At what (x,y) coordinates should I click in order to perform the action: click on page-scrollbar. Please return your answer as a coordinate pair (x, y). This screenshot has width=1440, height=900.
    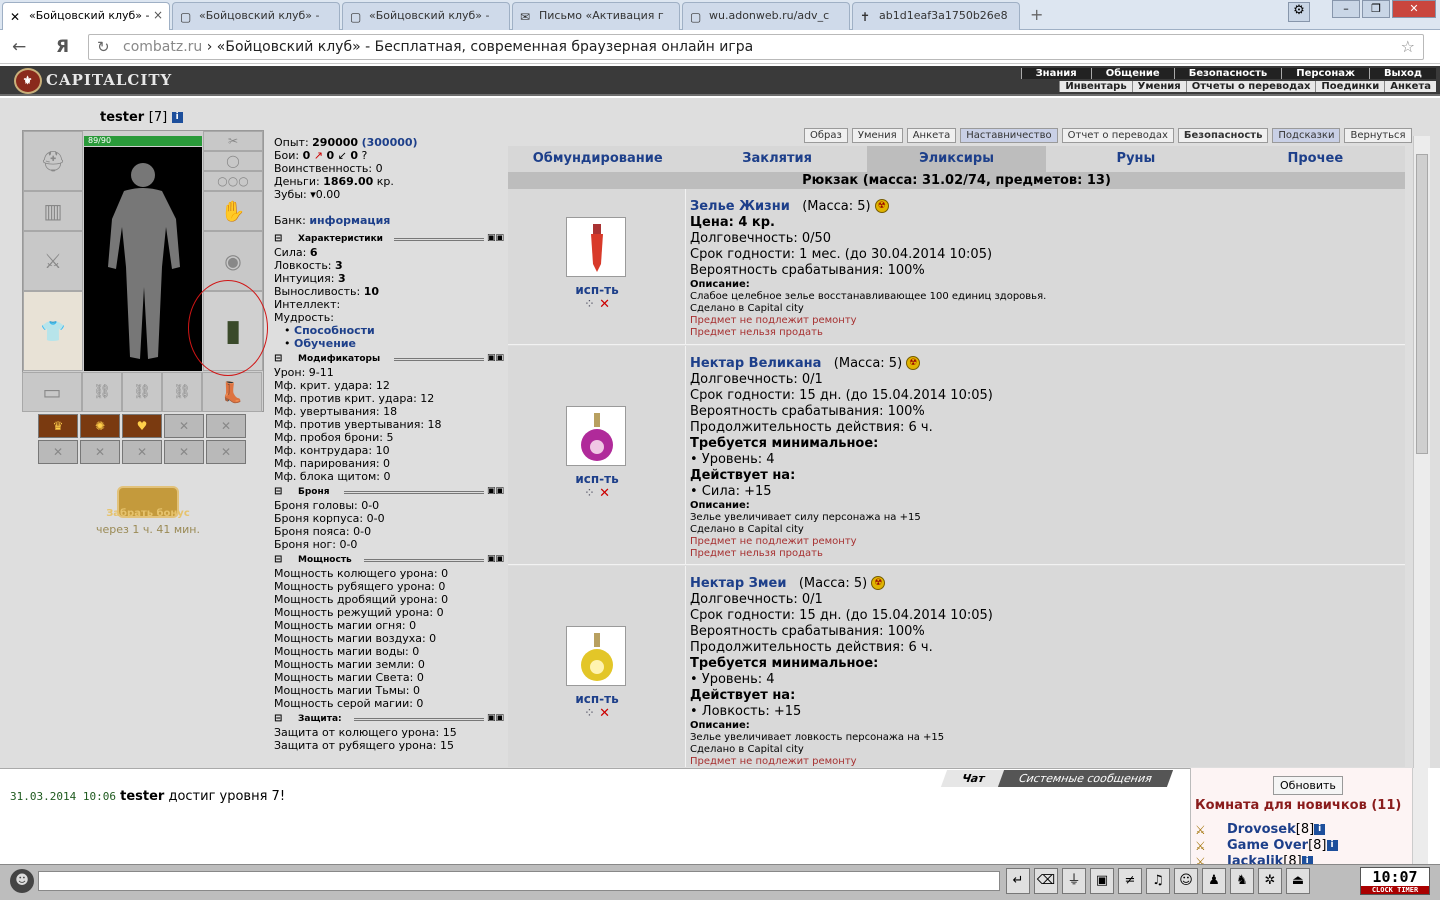
    Looking at the image, I should click on (1421, 452).